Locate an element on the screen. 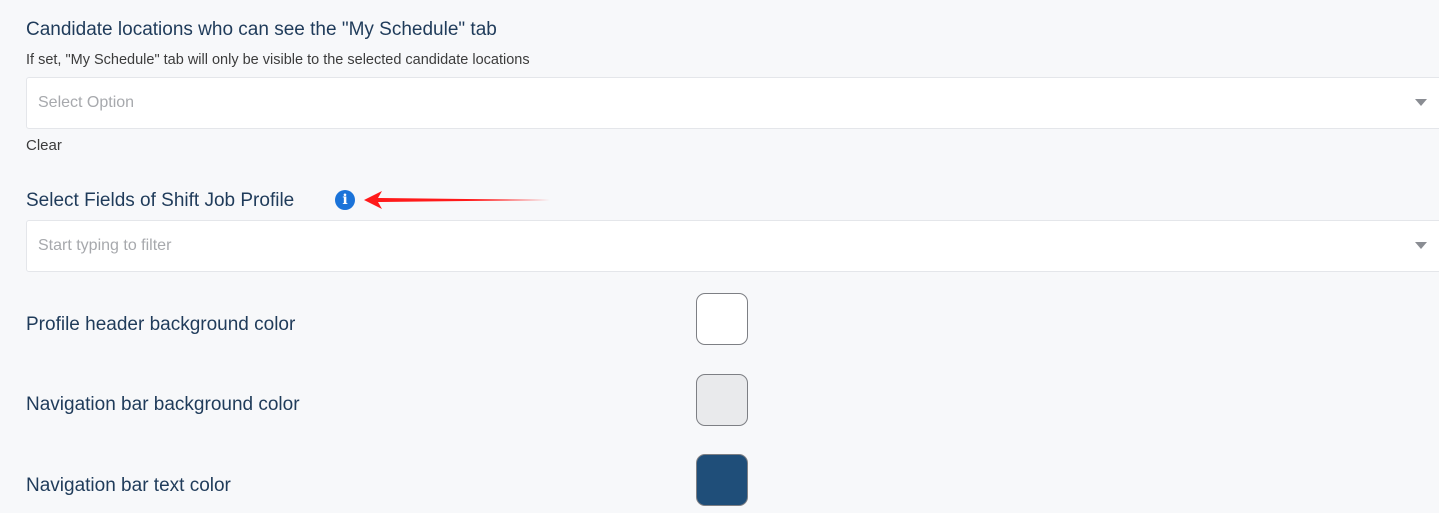 Image resolution: width=1439 pixels, height=513 pixels. clear-button: Clear is located at coordinates (44, 145).